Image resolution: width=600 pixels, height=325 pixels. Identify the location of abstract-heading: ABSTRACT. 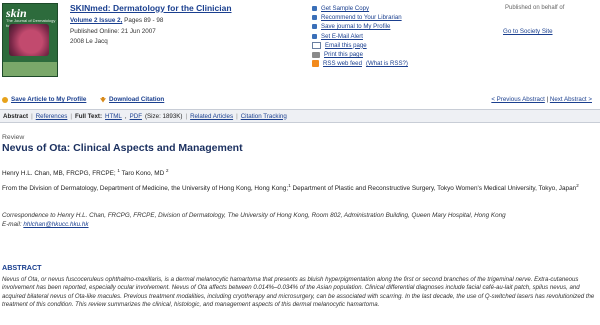
(22, 267).